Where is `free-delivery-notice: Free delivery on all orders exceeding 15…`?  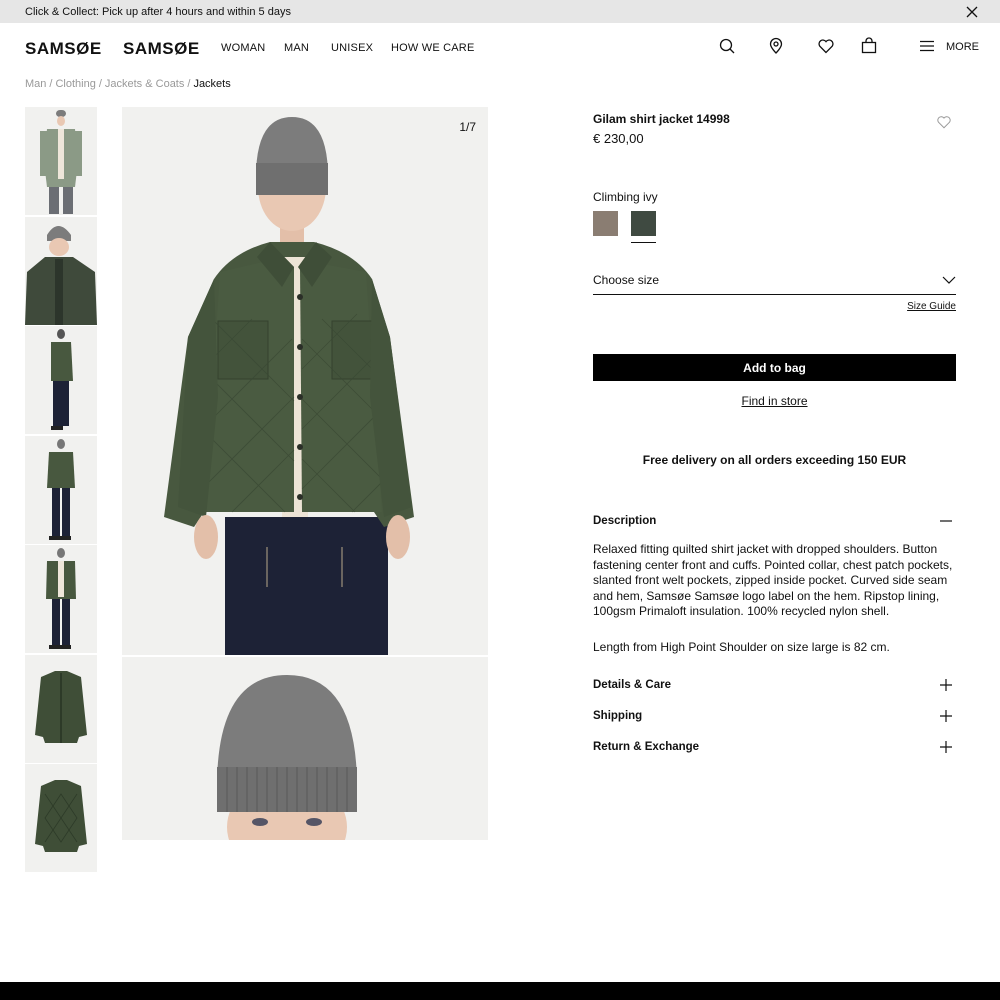
free-delivery-notice: Free delivery on all orders exceeding 15… is located at coordinates (774, 460).